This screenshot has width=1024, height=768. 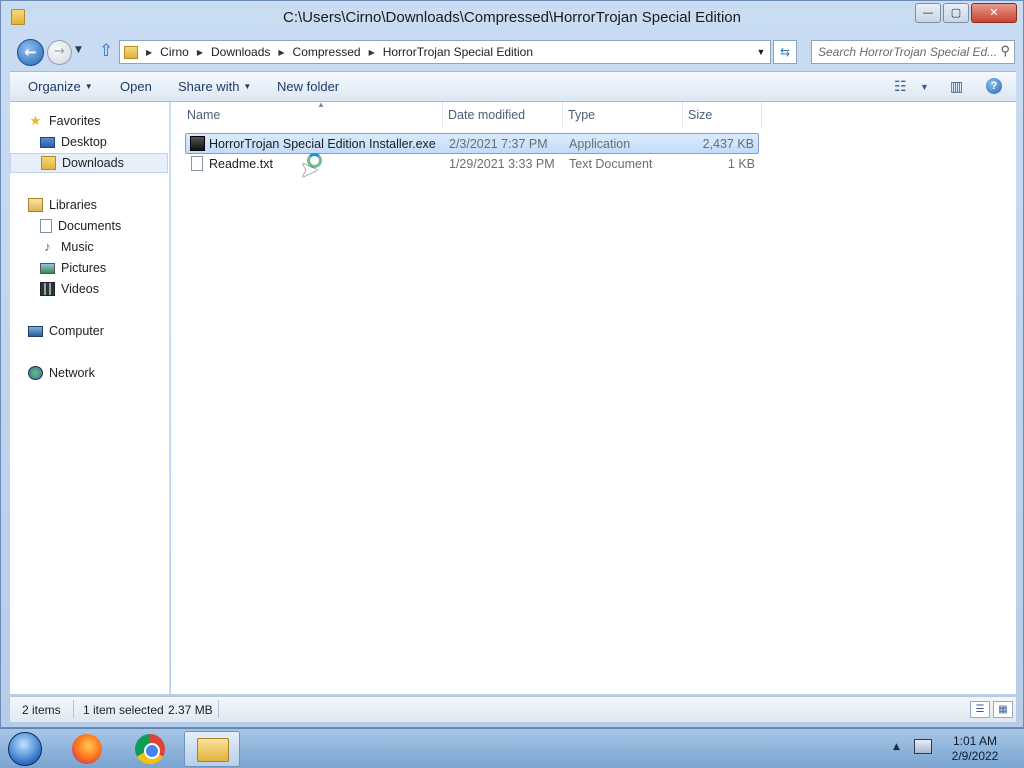 I want to click on close-button: ✕, so click(x=994, y=13).